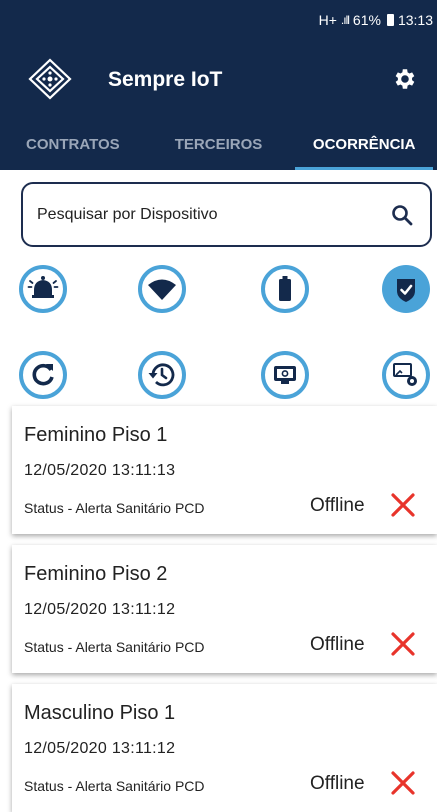  I want to click on monitor-settings-icon, so click(285, 375).